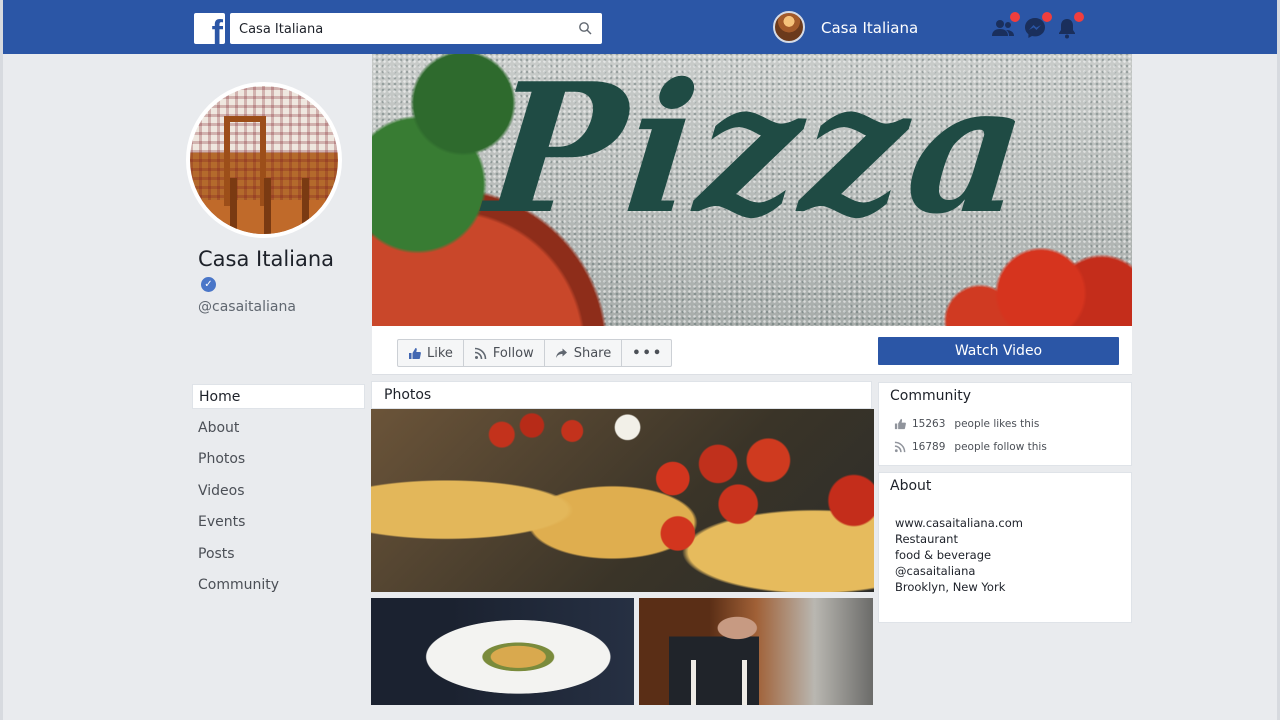 The width and height of the screenshot is (1280, 720). I want to click on photo-spaghetti-plate, so click(502, 651).